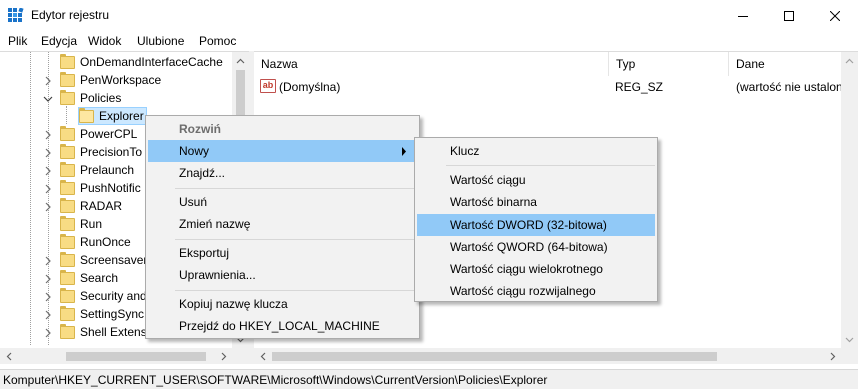 Image resolution: width=858 pixels, height=389 pixels. Describe the element at coordinates (101, 206) in the screenshot. I see `tree-item-label: RADAR` at that location.